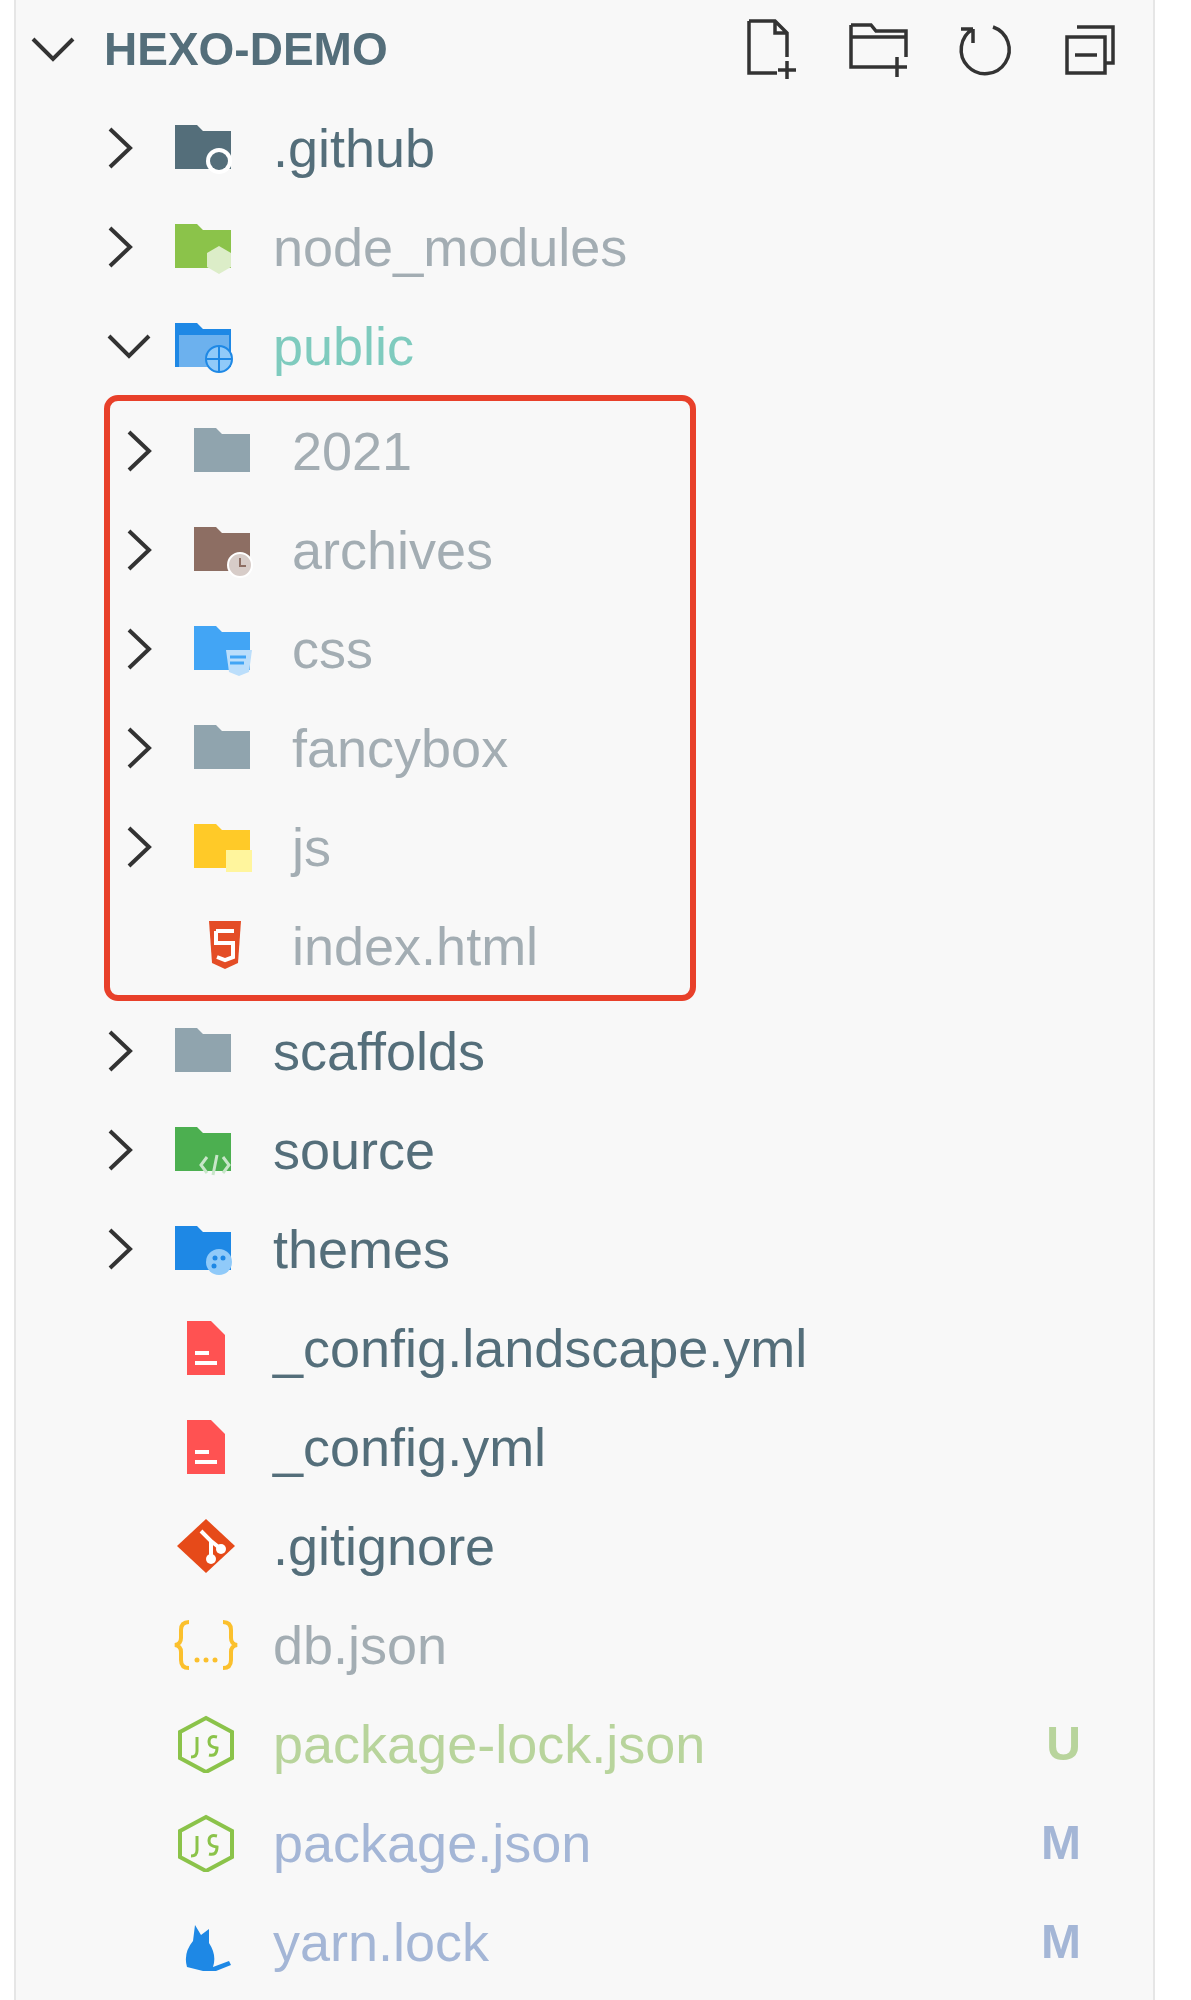 Image resolution: width=1191 pixels, height=2000 pixels. Describe the element at coordinates (455, 450) in the screenshot. I see `file-name: 2021` at that location.